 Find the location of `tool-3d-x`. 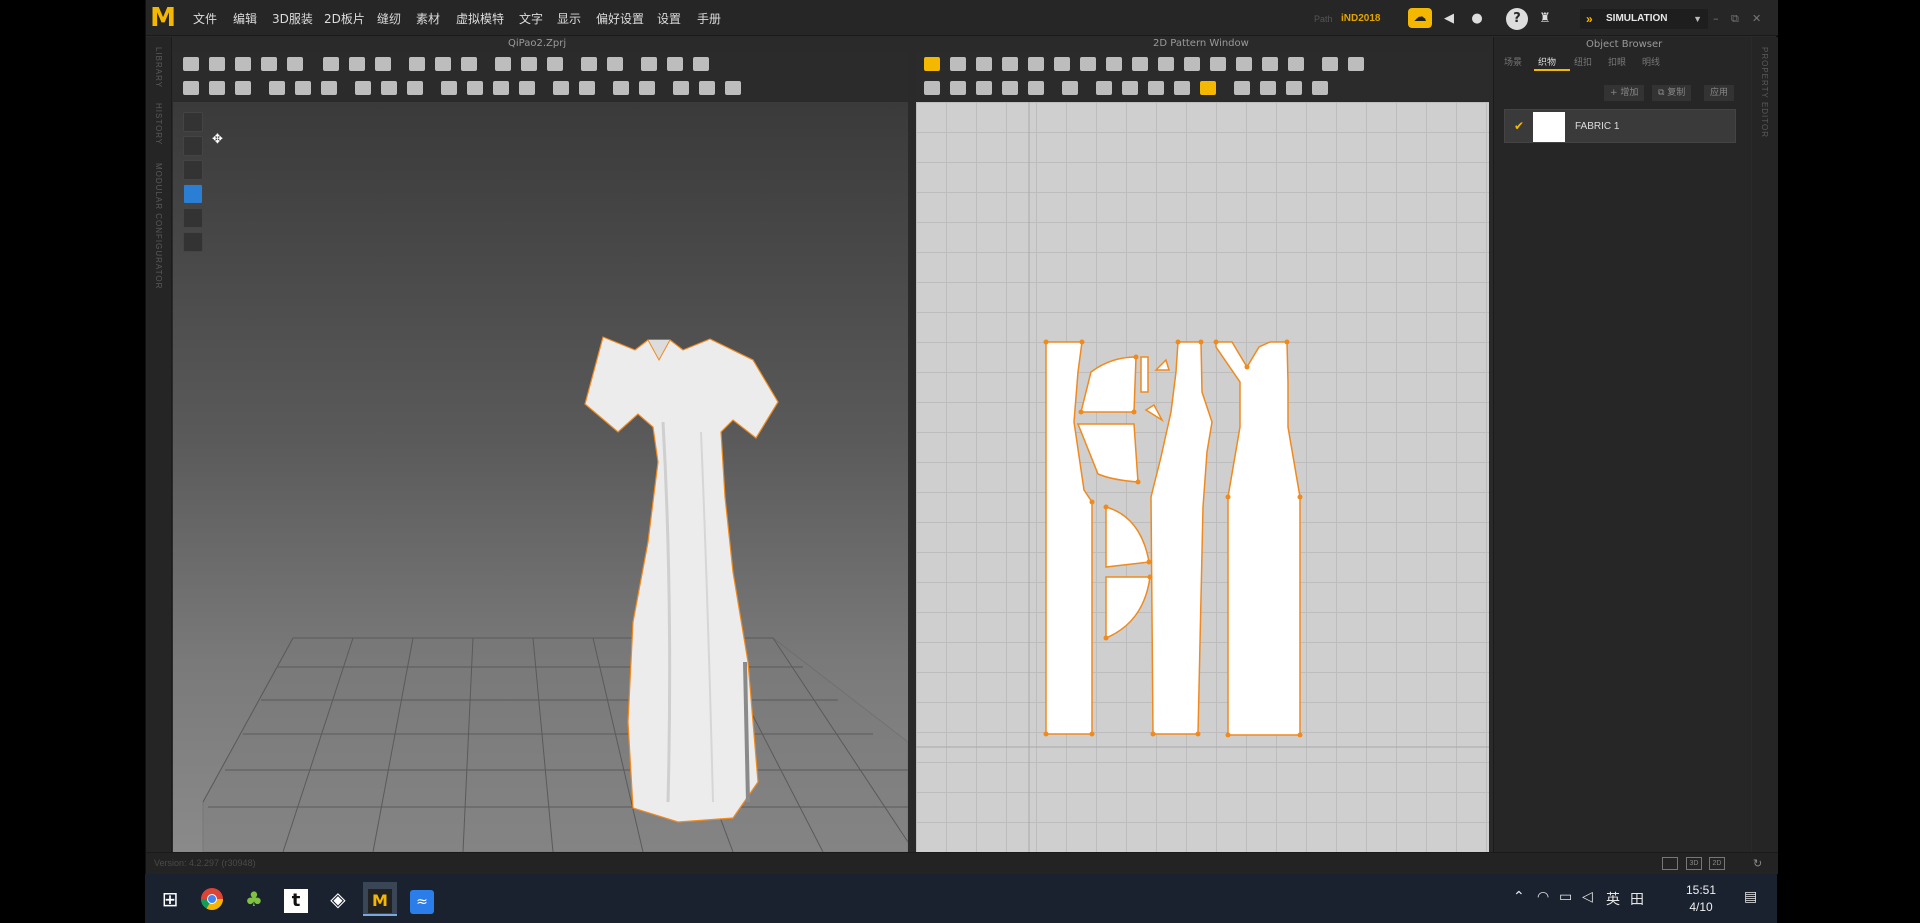

tool-3d-x is located at coordinates (303, 88).